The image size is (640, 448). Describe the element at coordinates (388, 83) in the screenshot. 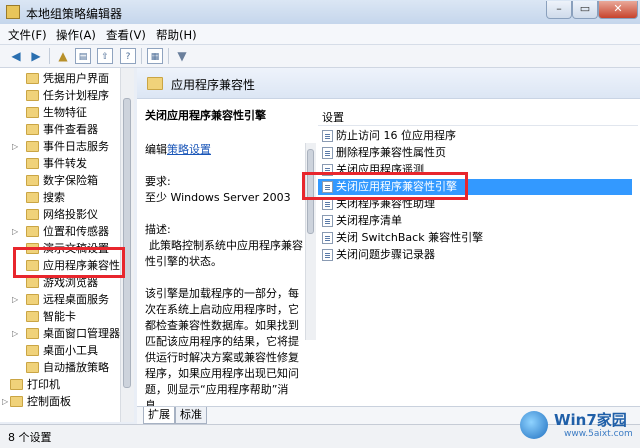

I see `details-header: 应用程序兼容性` at that location.